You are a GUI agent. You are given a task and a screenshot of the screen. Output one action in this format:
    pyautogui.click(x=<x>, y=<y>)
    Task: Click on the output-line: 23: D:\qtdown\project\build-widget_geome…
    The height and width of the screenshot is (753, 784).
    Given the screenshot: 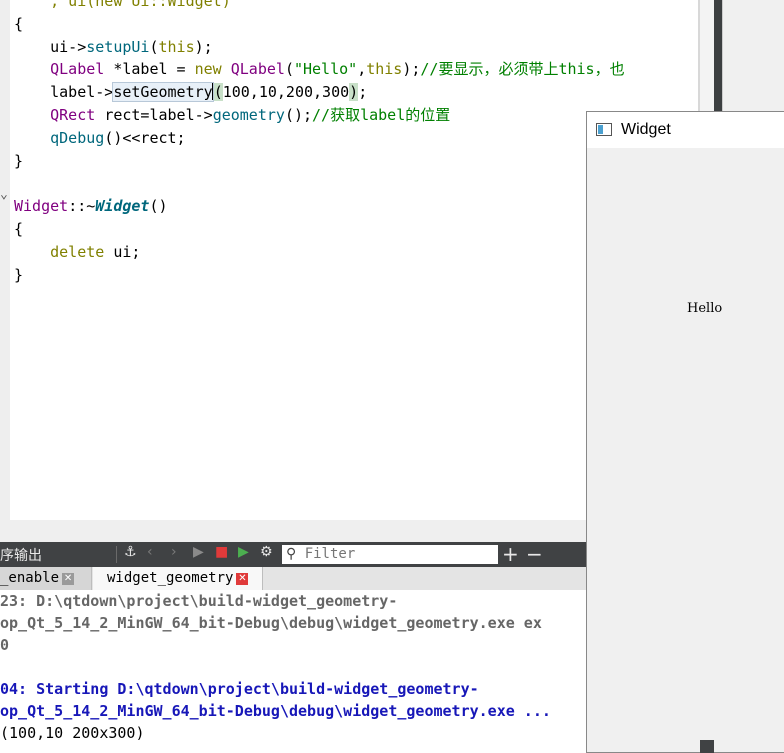 What is the action you would take?
    pyautogui.click(x=199, y=601)
    